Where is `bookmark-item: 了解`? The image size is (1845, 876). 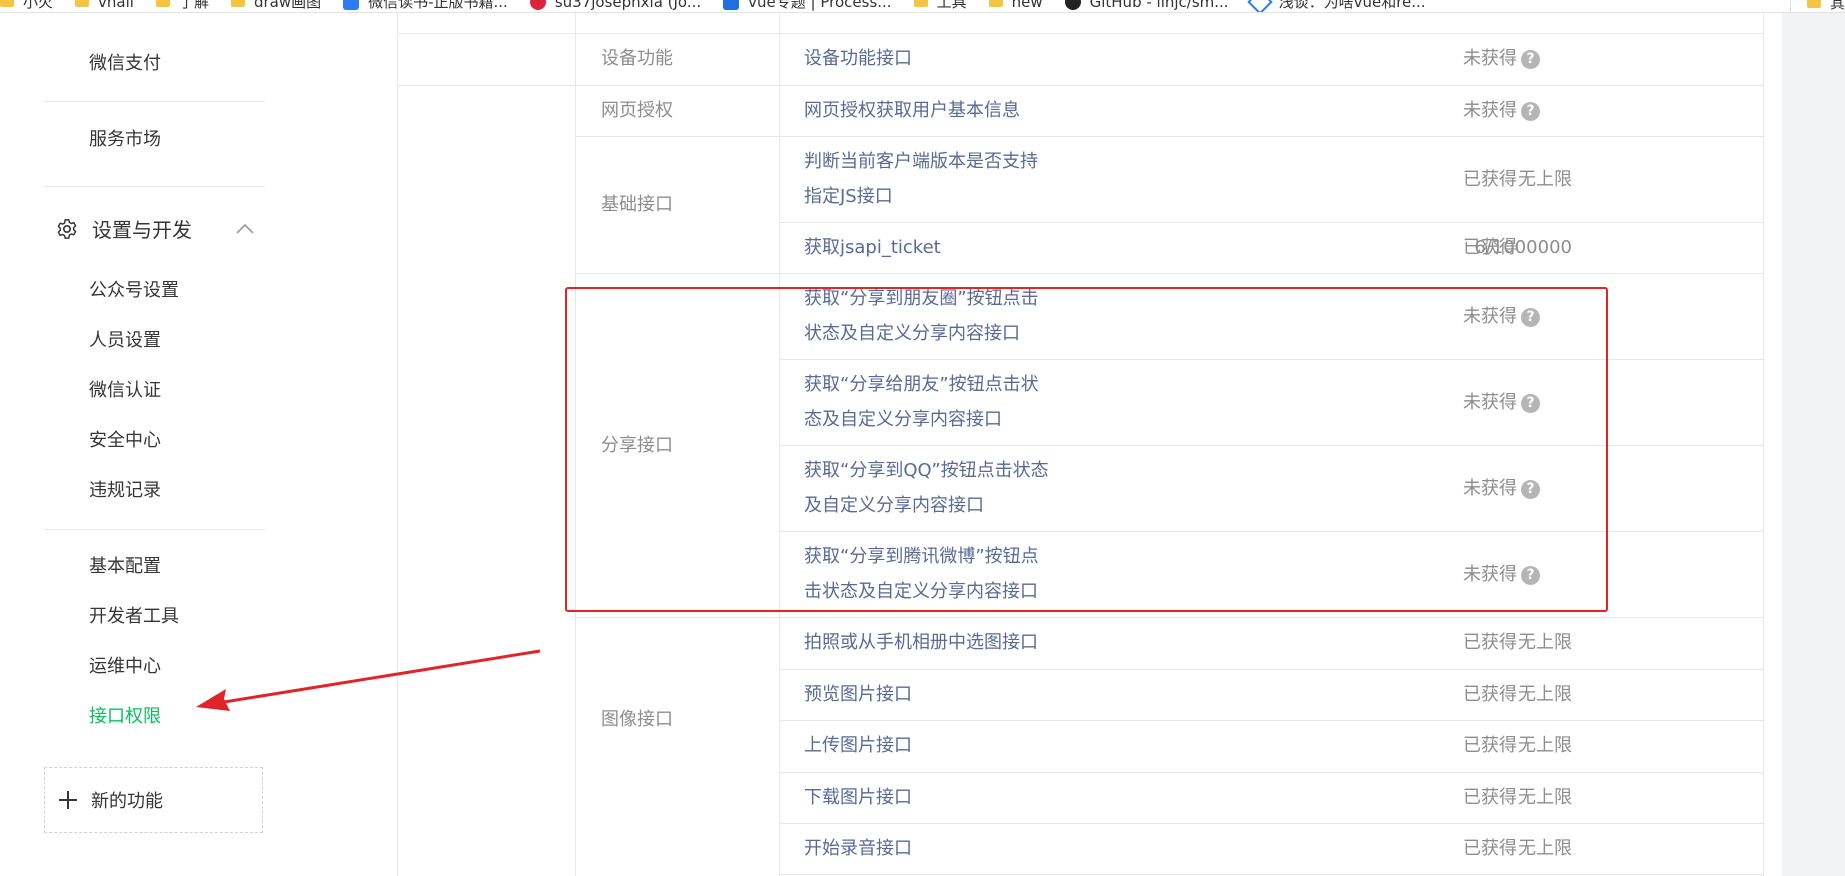 bookmark-item: 了解 is located at coordinates (182, 6).